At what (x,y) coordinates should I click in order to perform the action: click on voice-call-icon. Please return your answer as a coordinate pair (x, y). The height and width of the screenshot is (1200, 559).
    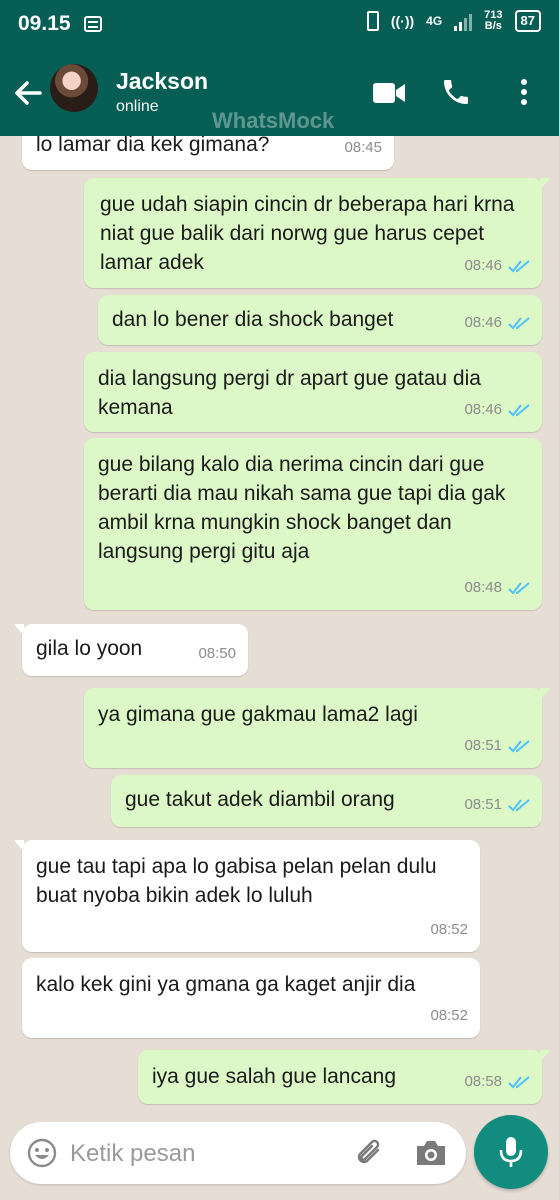
    Looking at the image, I should click on (456, 92).